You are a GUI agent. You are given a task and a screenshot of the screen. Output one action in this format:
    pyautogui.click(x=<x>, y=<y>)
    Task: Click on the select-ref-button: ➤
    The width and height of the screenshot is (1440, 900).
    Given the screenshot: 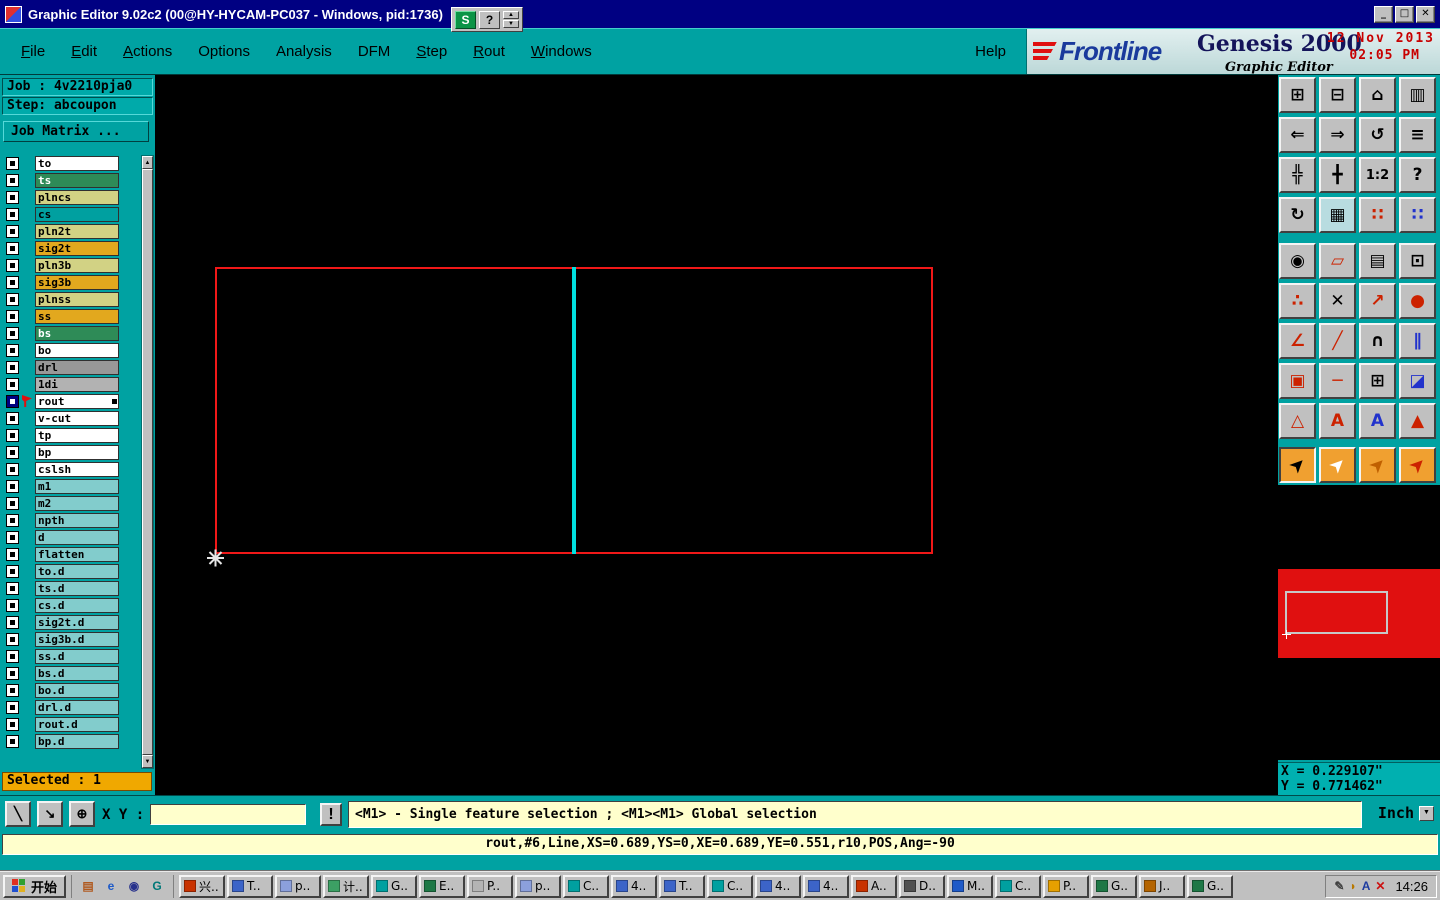 What is the action you would take?
    pyautogui.click(x=1377, y=465)
    